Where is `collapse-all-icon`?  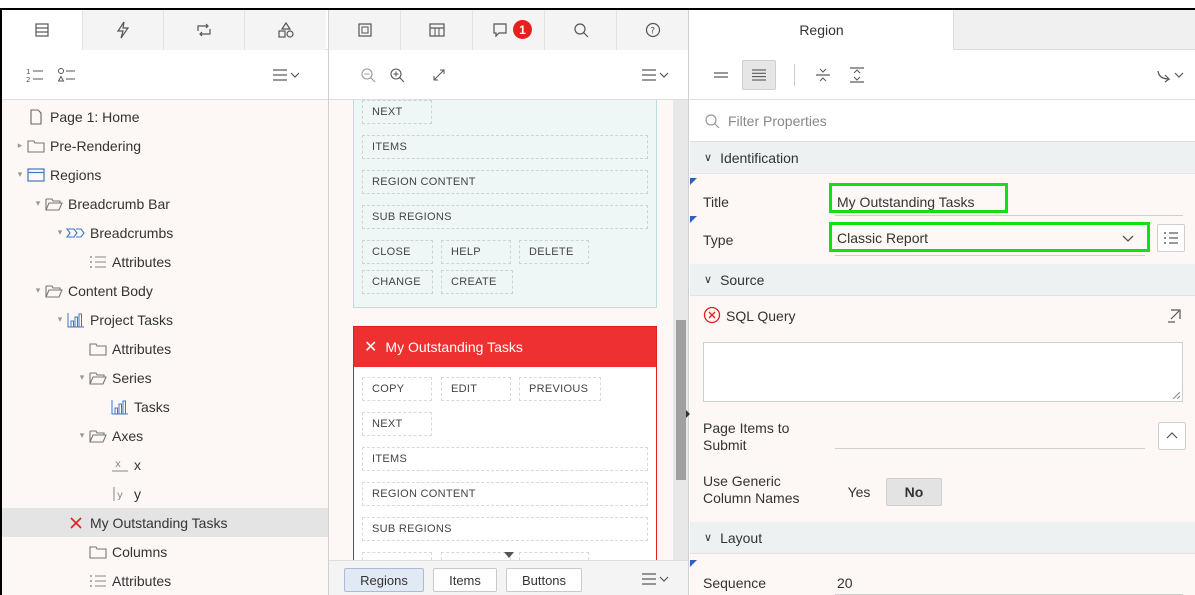
collapse-all-icon is located at coordinates (823, 75).